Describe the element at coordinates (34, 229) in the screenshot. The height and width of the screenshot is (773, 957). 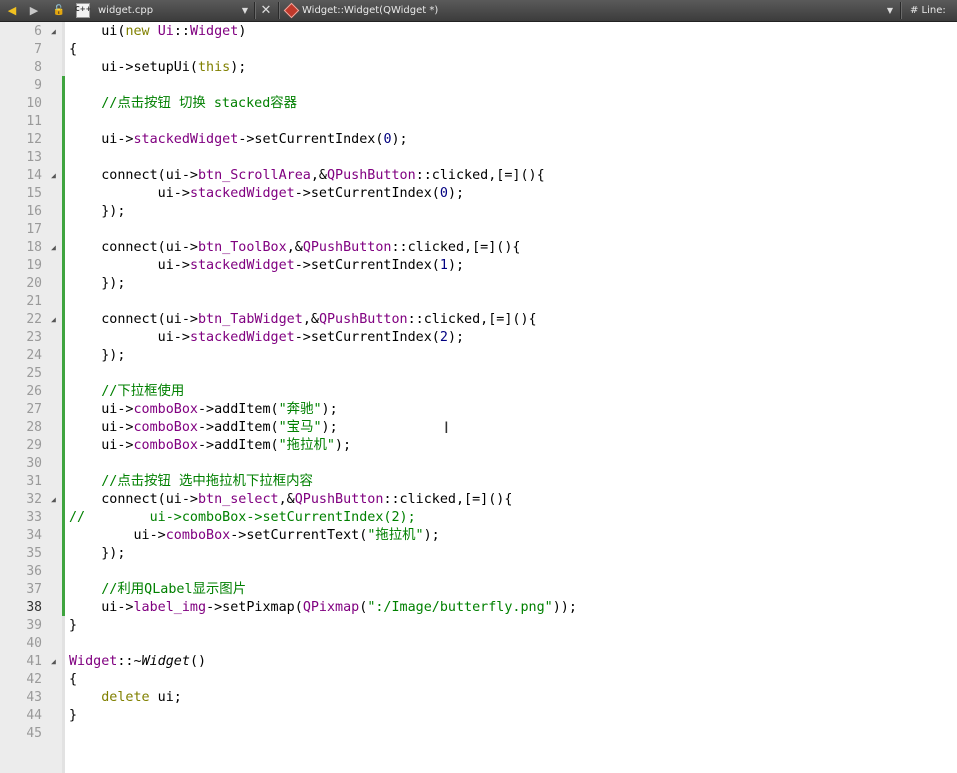
I see `line-number: 17` at that location.